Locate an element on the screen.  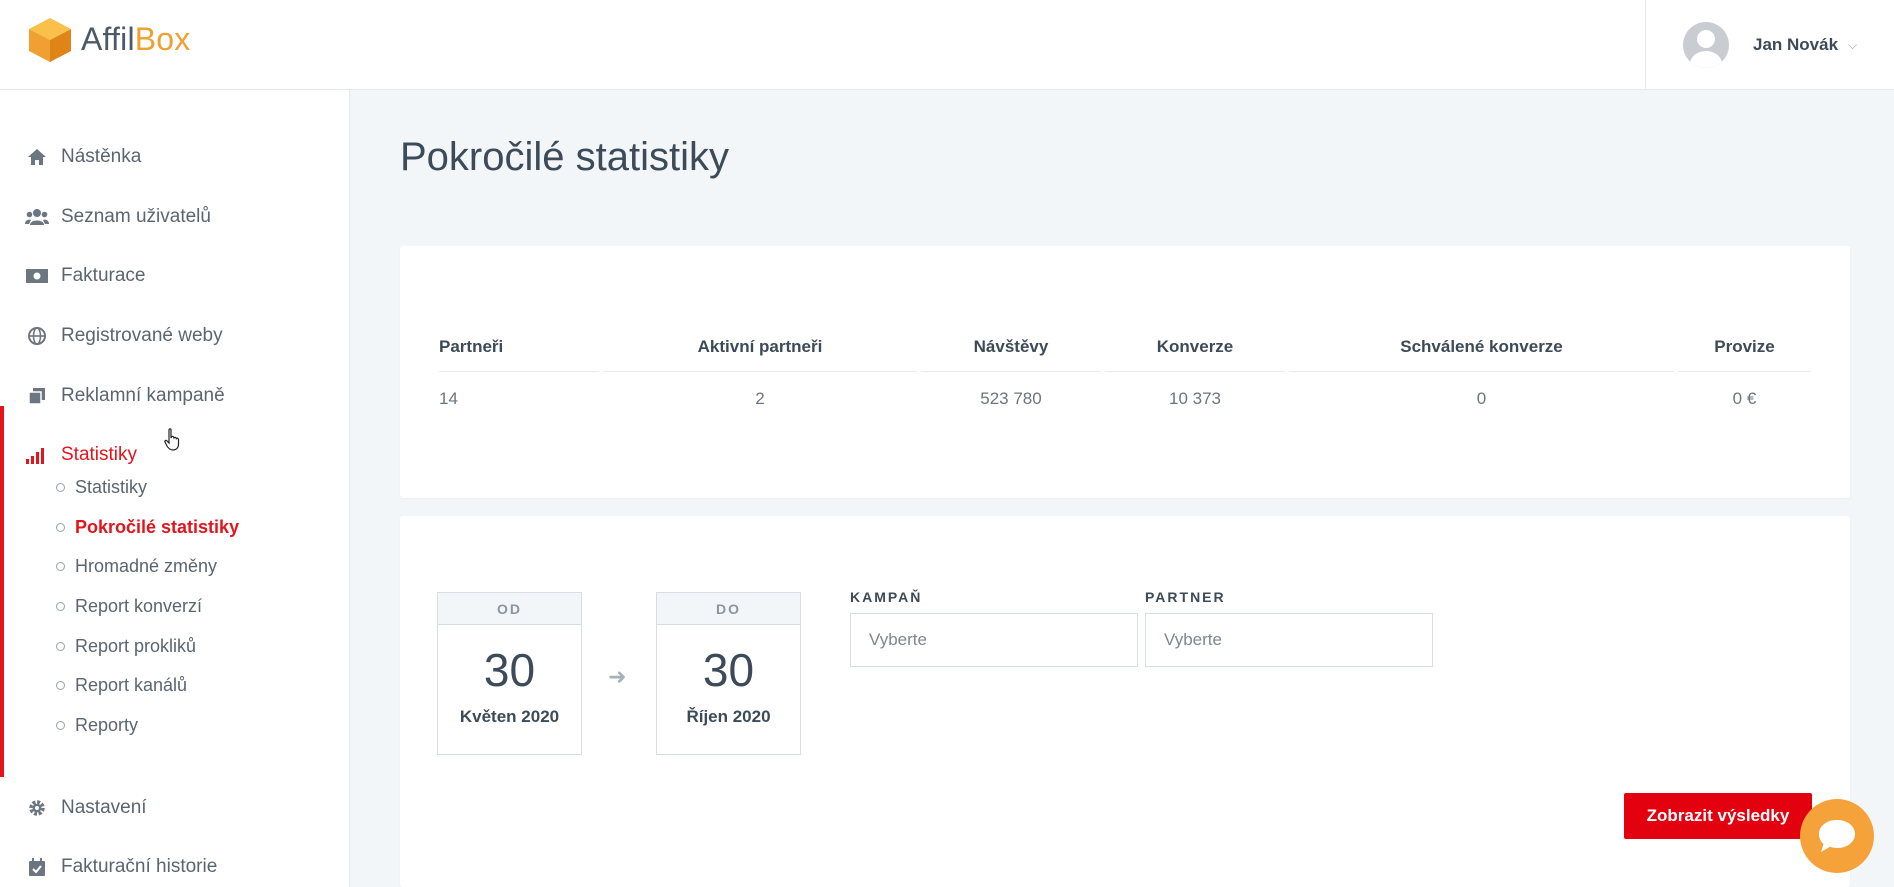
page-title: Pokročilé statistiky is located at coordinates (564, 157).